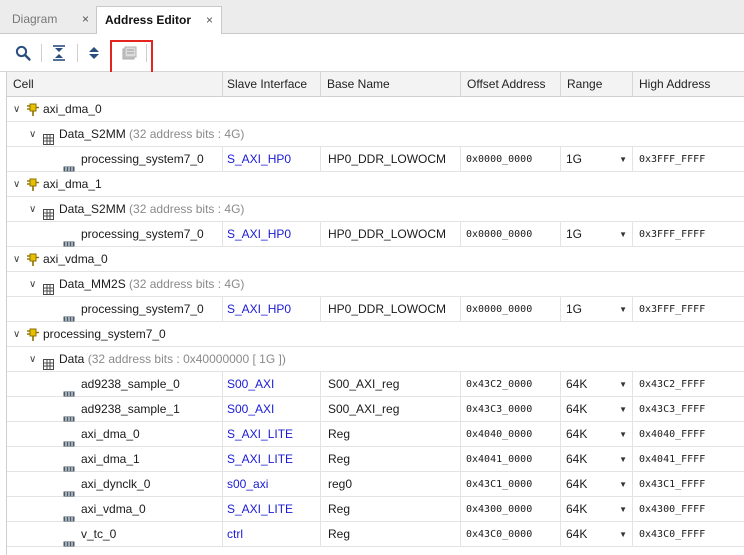  I want to click on table-row: ∨ axi_dma_1, so click(375, 184).